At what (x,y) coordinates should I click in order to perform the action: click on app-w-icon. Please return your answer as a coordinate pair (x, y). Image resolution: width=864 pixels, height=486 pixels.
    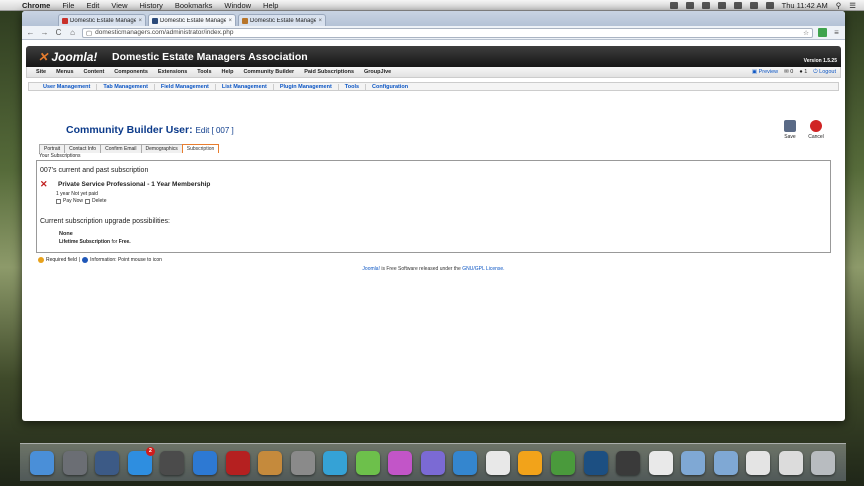
    Looking at the image, I should click on (335, 462).